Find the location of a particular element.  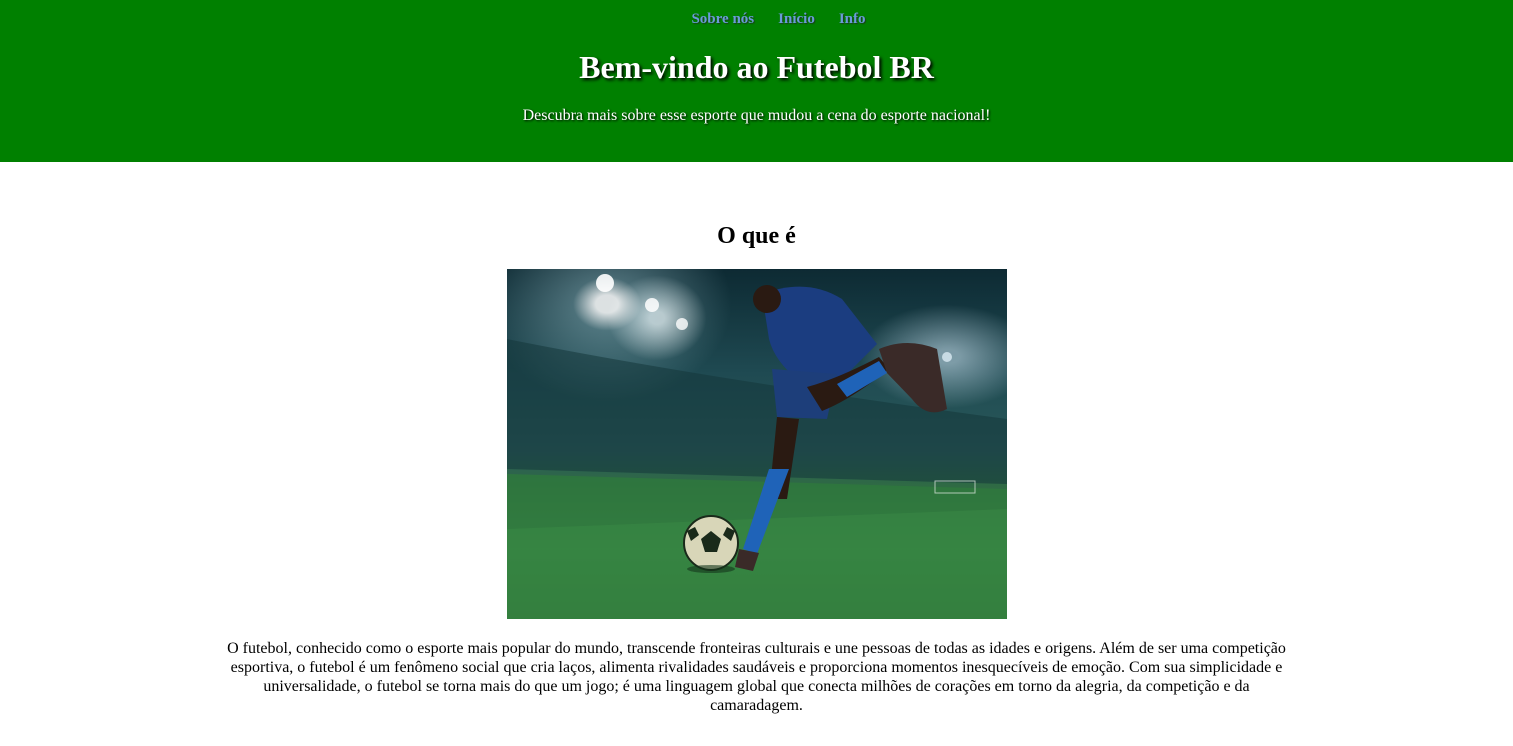

top-nav: Sobre nós Início Info is located at coordinates (756, 19).